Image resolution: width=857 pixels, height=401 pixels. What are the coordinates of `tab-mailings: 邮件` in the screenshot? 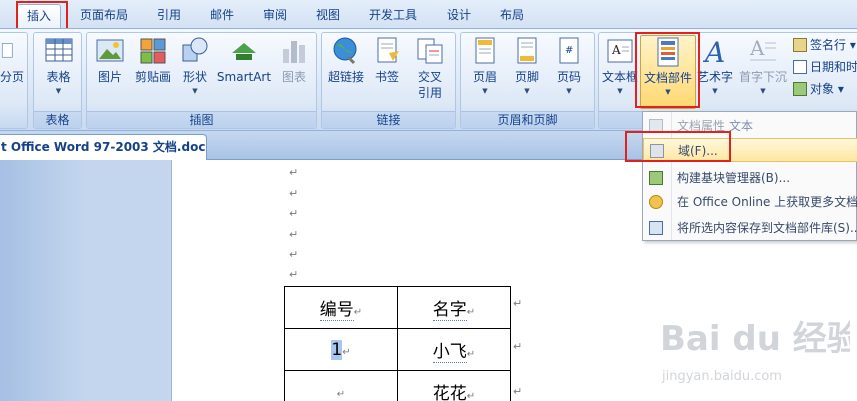 It's located at (222, 16).